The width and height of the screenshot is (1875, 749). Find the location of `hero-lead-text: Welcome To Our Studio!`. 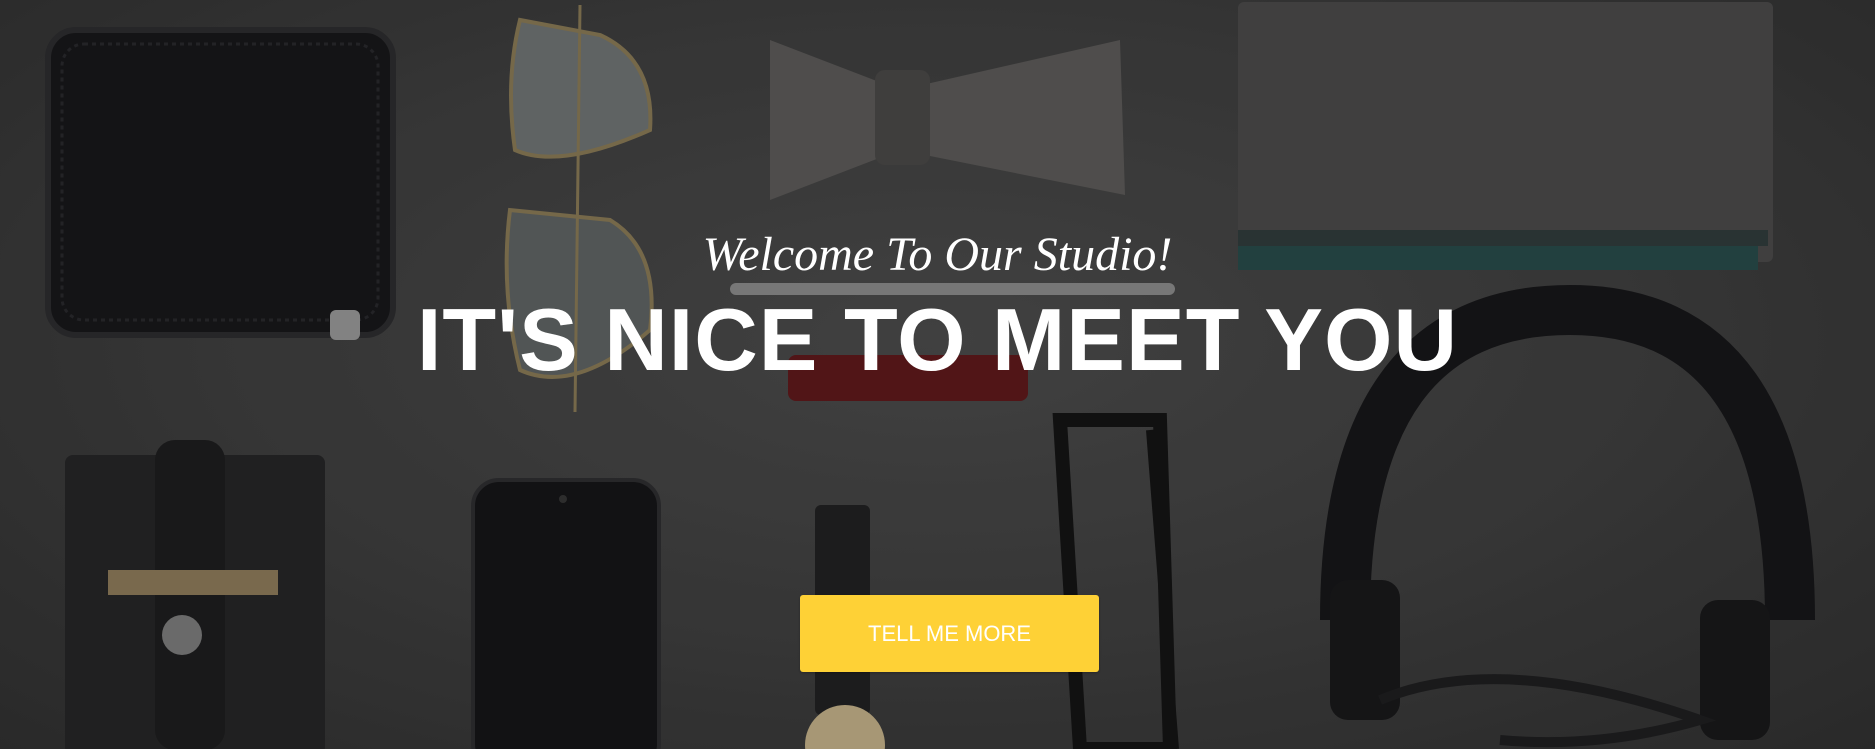

hero-lead-text: Welcome To Our Studio! is located at coordinates (937, 254).